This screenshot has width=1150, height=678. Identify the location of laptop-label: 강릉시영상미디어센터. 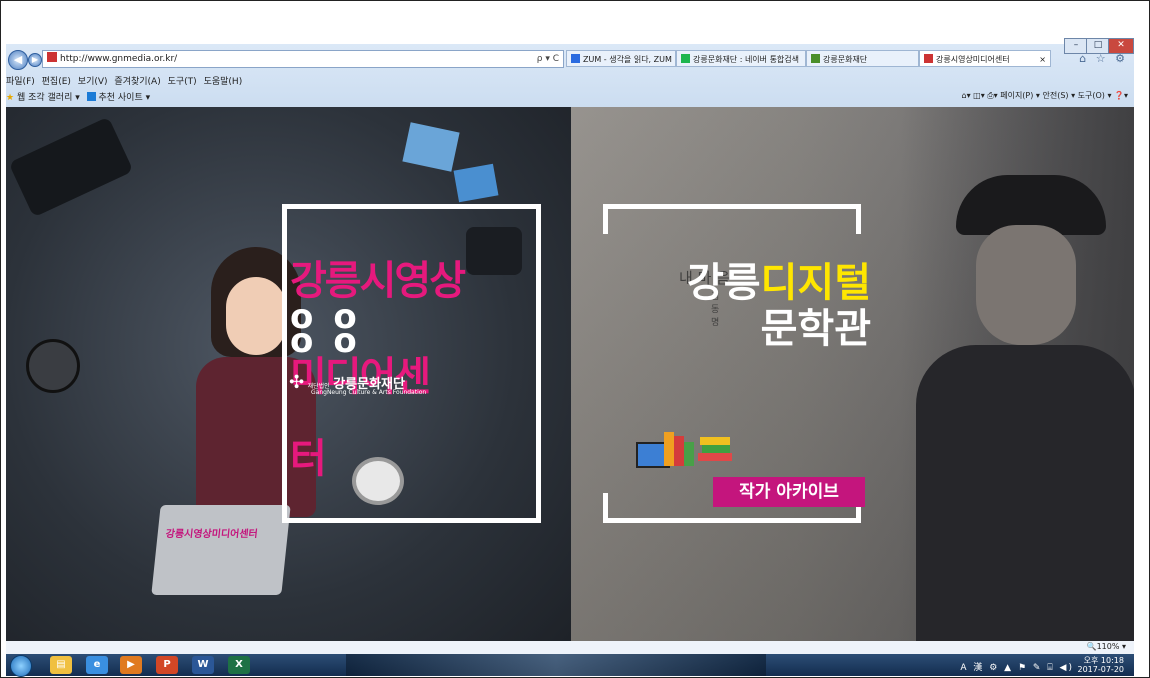
(212, 534).